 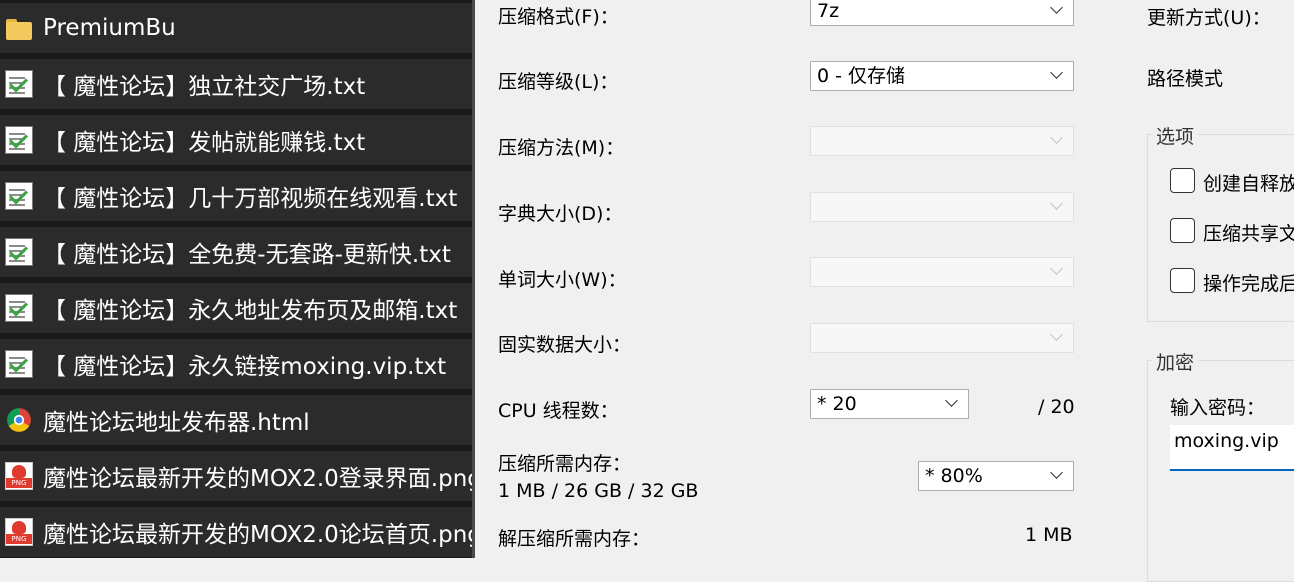 I want to click on panel-divider, so click(x=473, y=279).